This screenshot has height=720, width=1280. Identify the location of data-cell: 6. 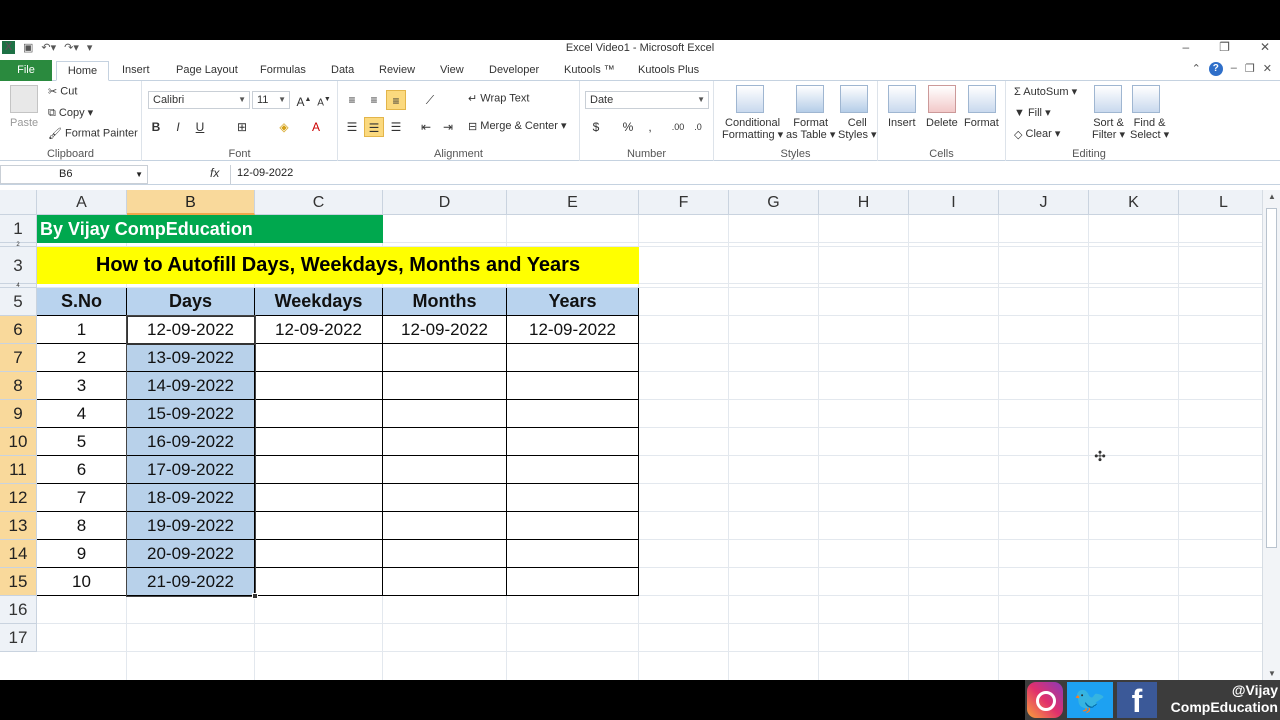
(82, 470).